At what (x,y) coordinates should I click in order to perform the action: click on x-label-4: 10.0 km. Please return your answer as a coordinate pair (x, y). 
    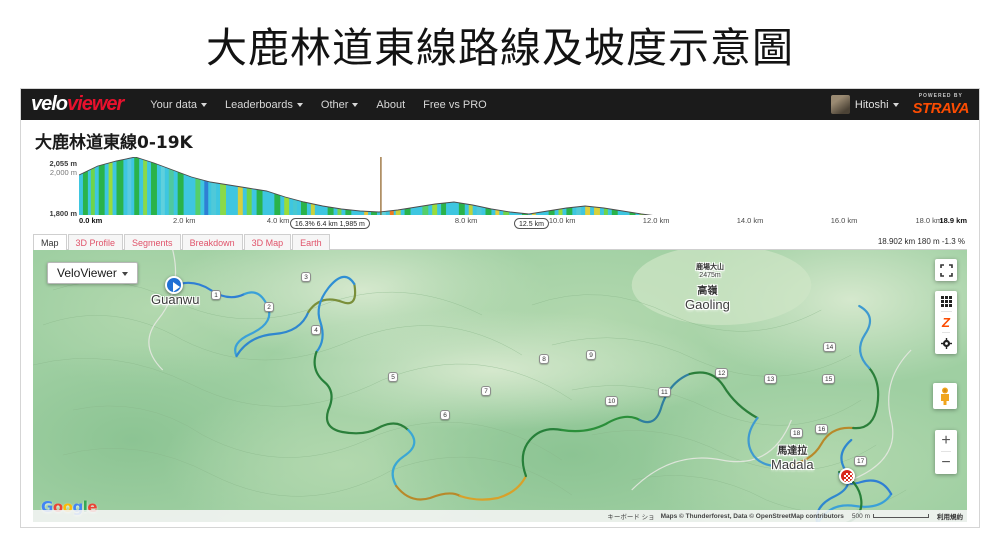
    Looking at the image, I should click on (562, 220).